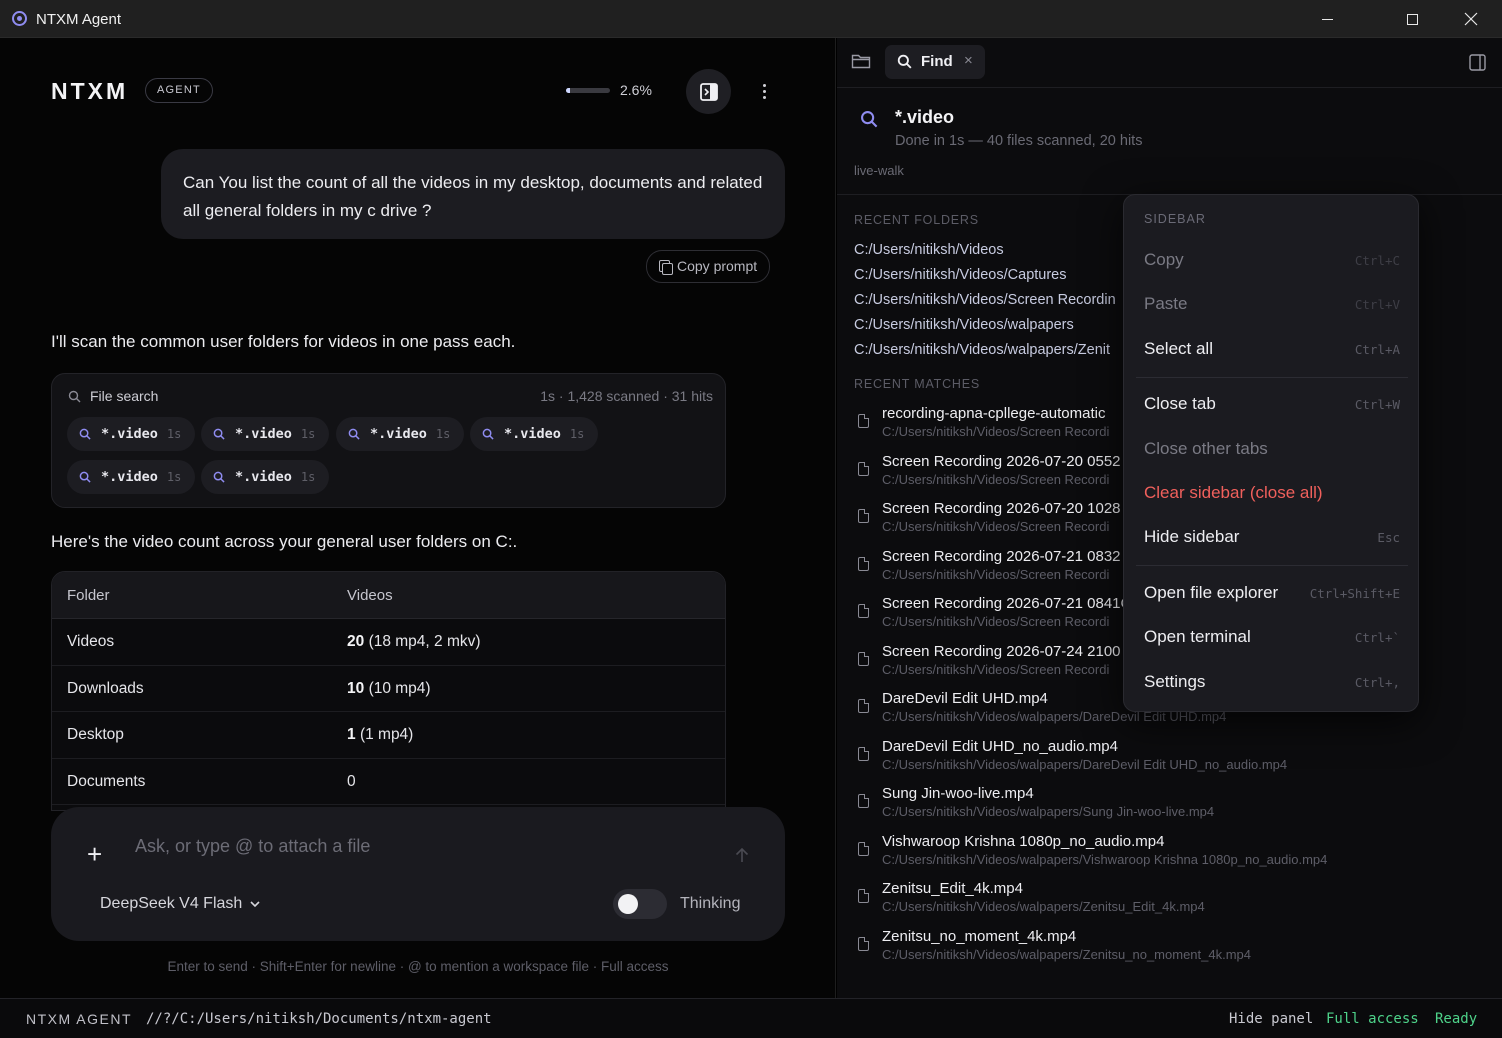 The image size is (1502, 1038). What do you see at coordinates (1164, 259) in the screenshot?
I see `menu-item-label: Copy` at bounding box center [1164, 259].